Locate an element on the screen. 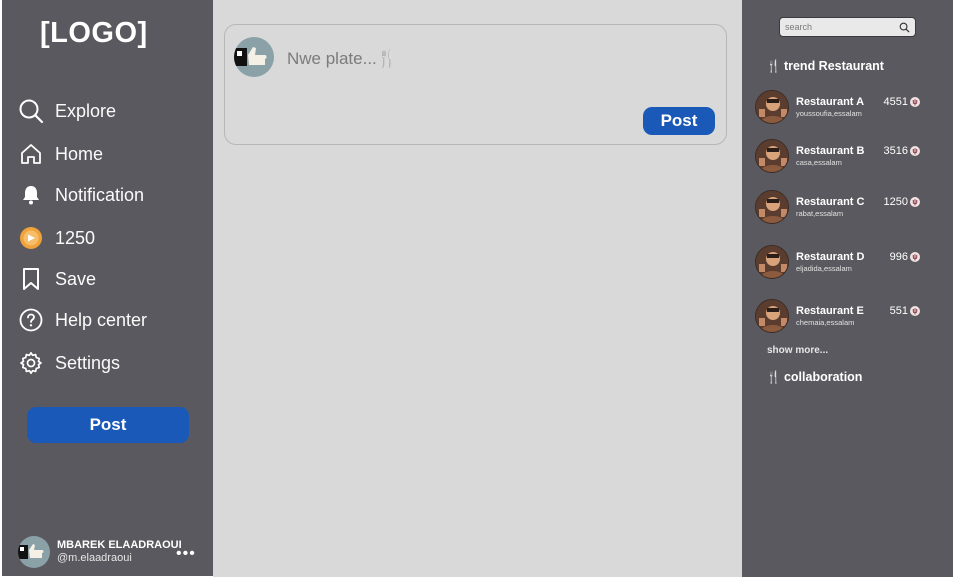 This screenshot has height=577, width=953. restaurant-score: 3516 ψ is located at coordinates (902, 151).